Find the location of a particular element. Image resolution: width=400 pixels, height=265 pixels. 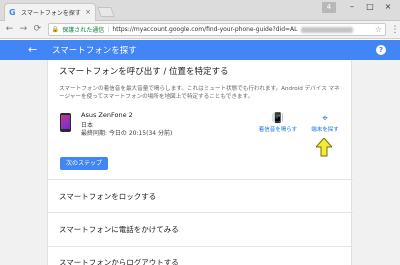

help-icon: ? is located at coordinates (381, 50).